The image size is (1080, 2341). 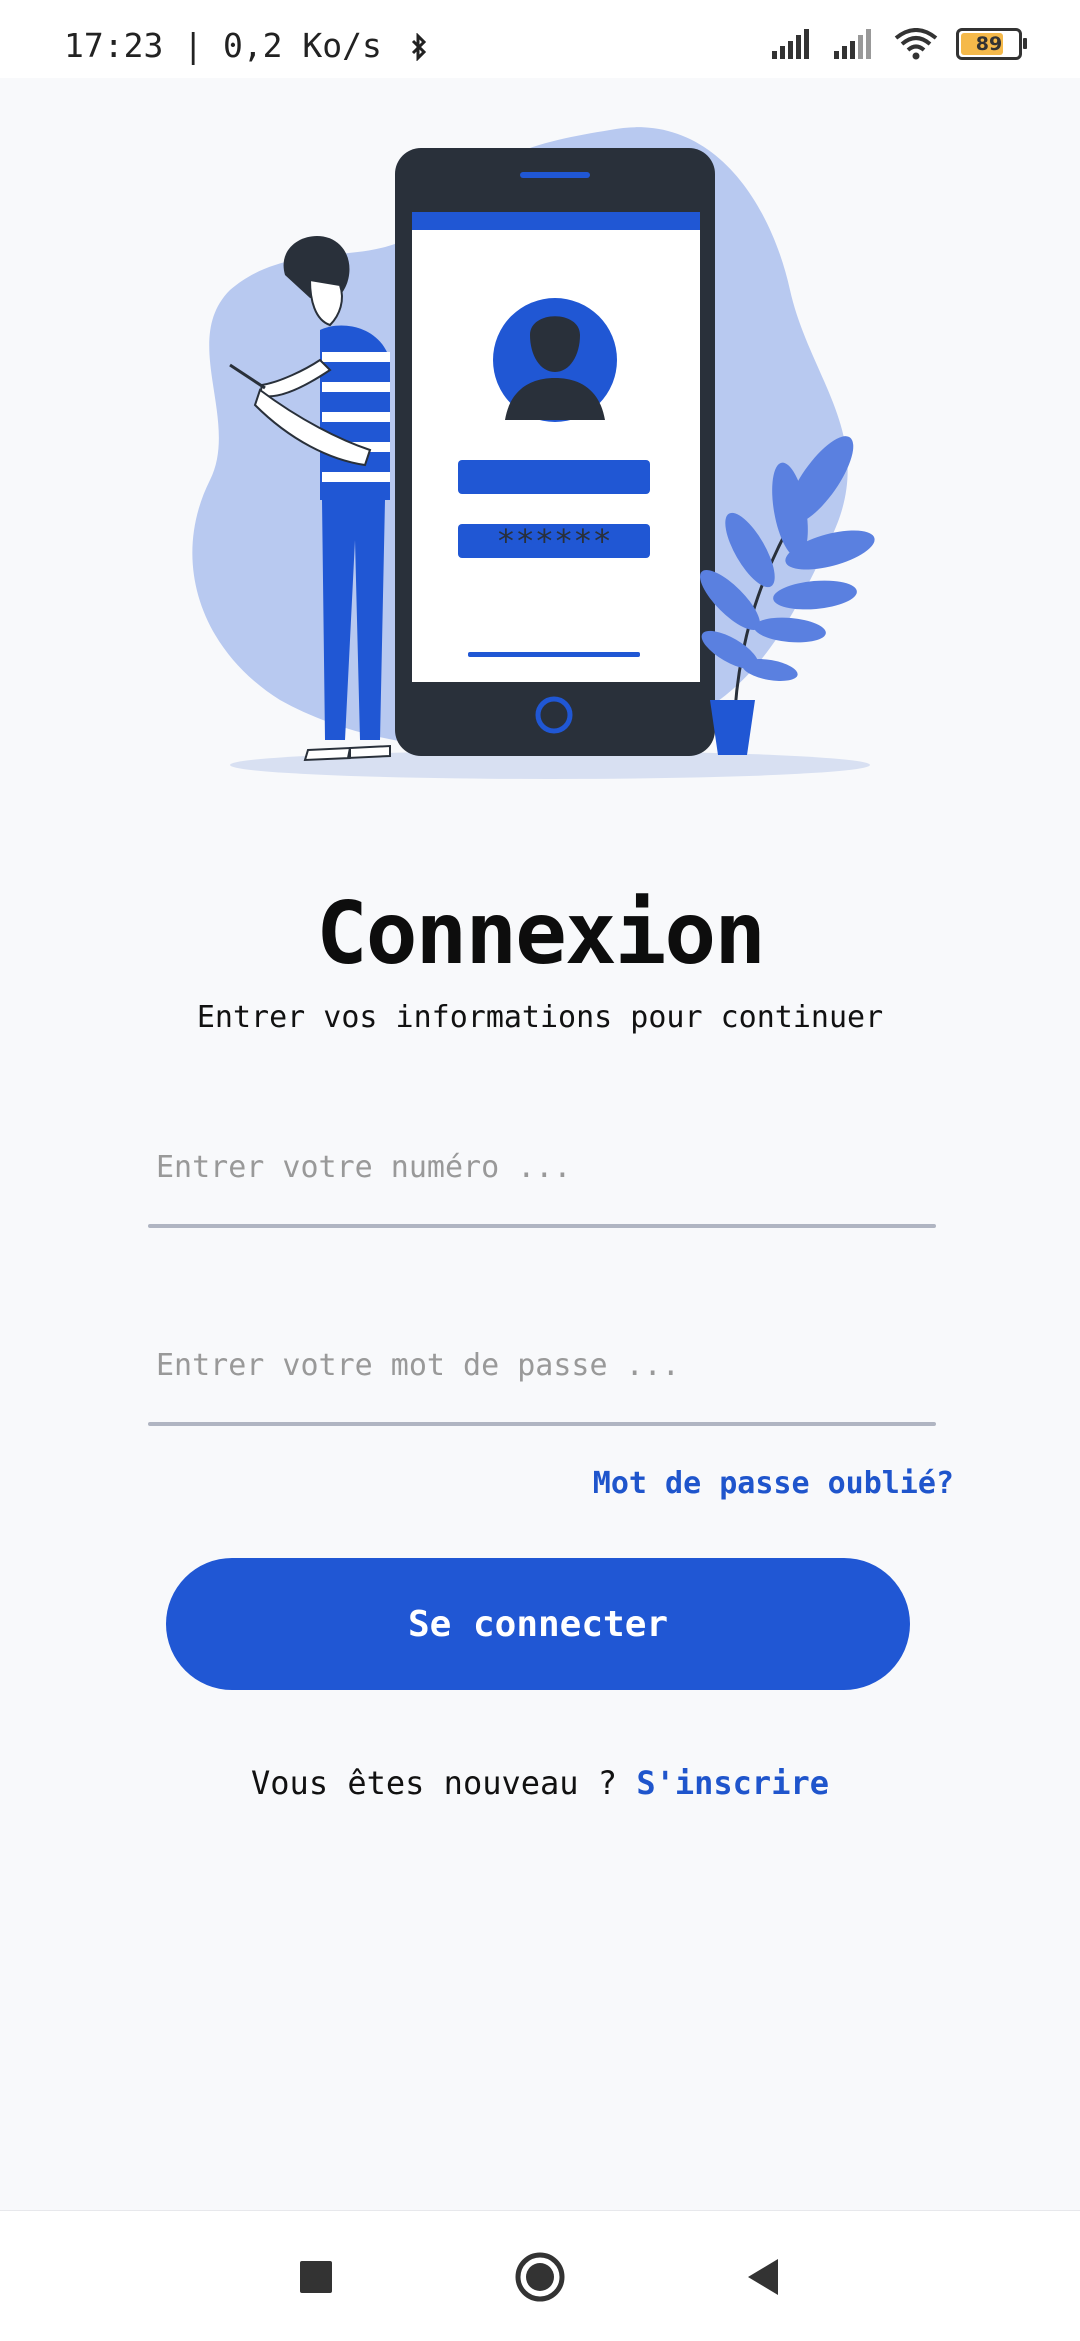 I want to click on page-subtitle: Entrer vos informations pour continuer, so click(x=540, y=1017).